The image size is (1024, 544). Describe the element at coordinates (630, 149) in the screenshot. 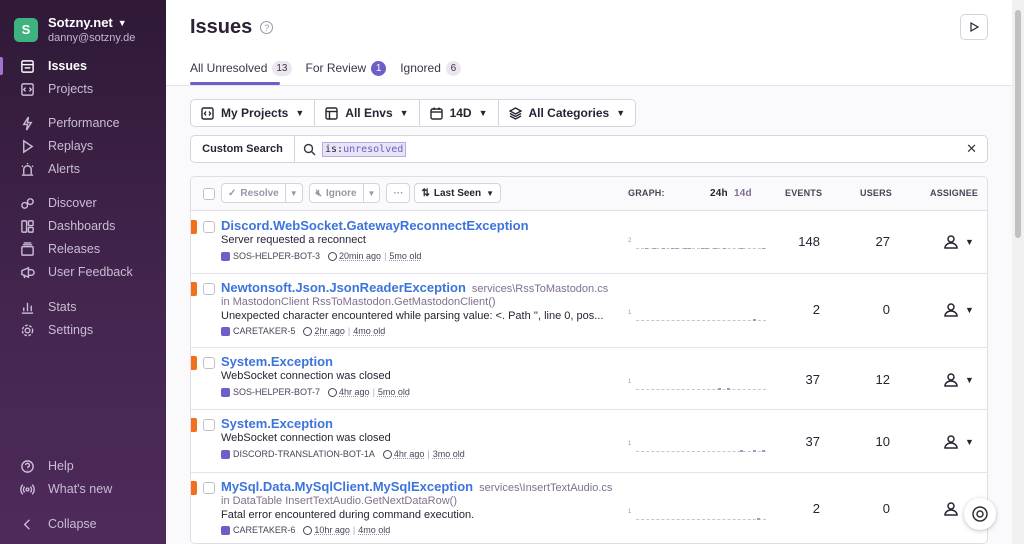

I see `search-input: is:unresolved` at that location.